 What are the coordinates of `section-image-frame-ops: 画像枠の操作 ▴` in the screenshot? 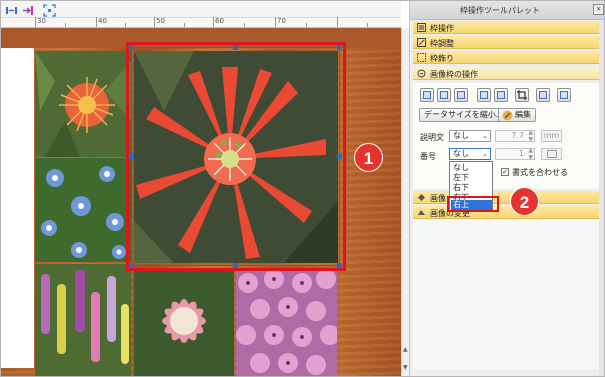 It's located at (508, 73).